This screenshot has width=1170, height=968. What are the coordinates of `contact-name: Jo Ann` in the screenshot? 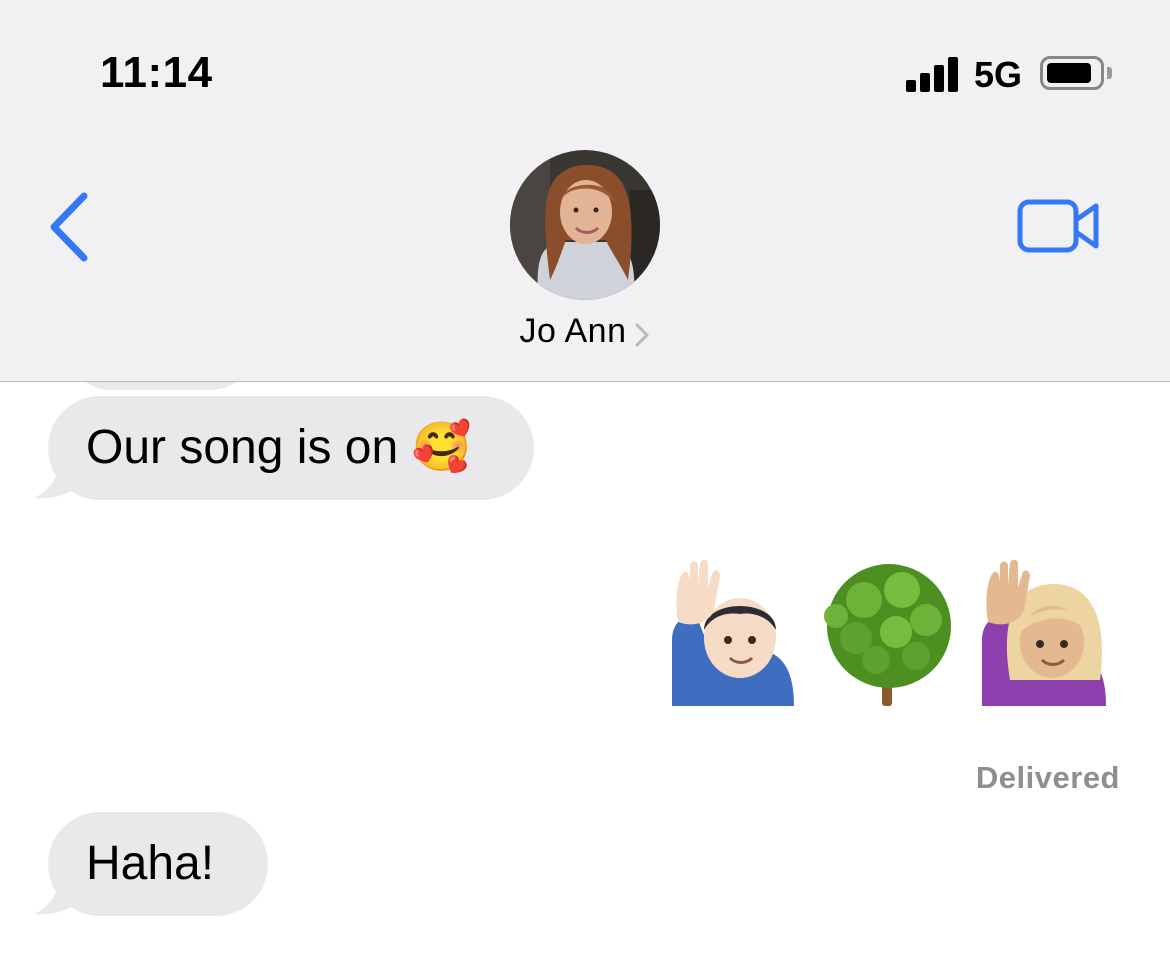 It's located at (573, 331).